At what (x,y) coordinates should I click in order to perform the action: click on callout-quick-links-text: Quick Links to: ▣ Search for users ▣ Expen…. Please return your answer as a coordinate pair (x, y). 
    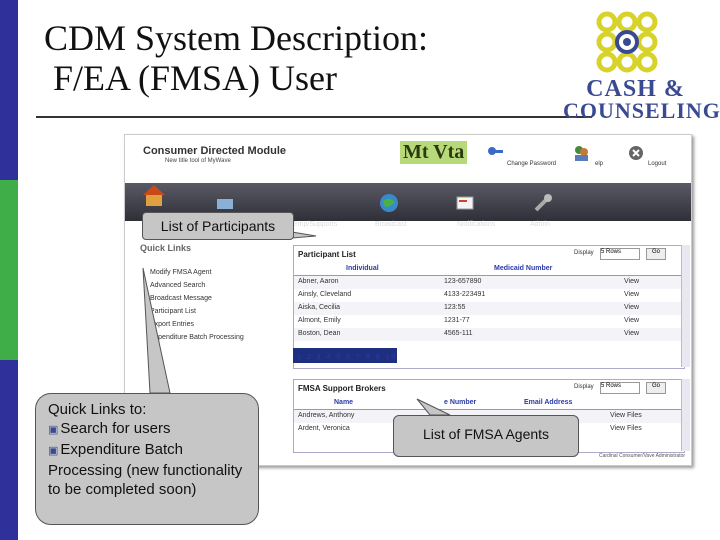
    Looking at the image, I should click on (150, 449).